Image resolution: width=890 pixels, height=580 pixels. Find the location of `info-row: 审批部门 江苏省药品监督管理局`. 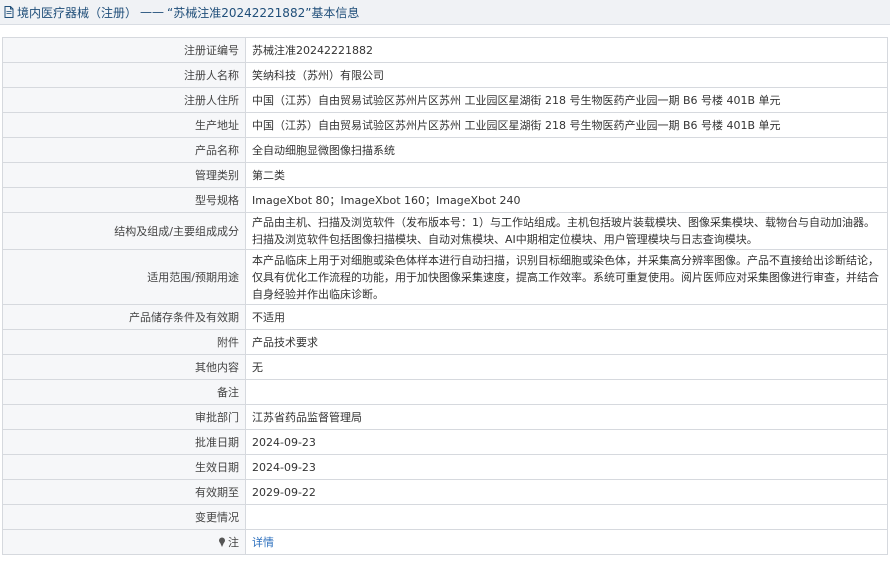

info-row: 审批部门 江苏省药品监督管理局 is located at coordinates (445, 417).